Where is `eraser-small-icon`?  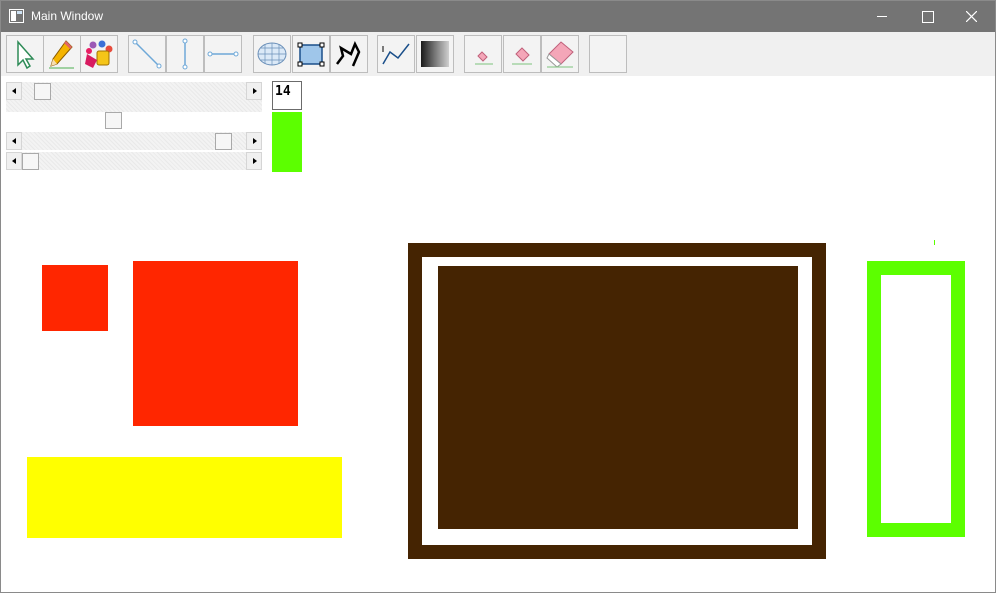 eraser-small-icon is located at coordinates (484, 58).